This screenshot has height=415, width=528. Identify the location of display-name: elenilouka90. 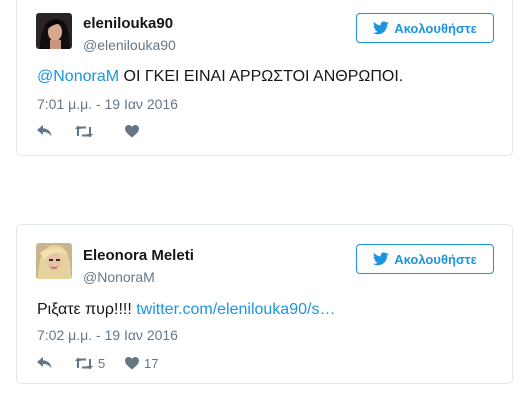
(128, 23).